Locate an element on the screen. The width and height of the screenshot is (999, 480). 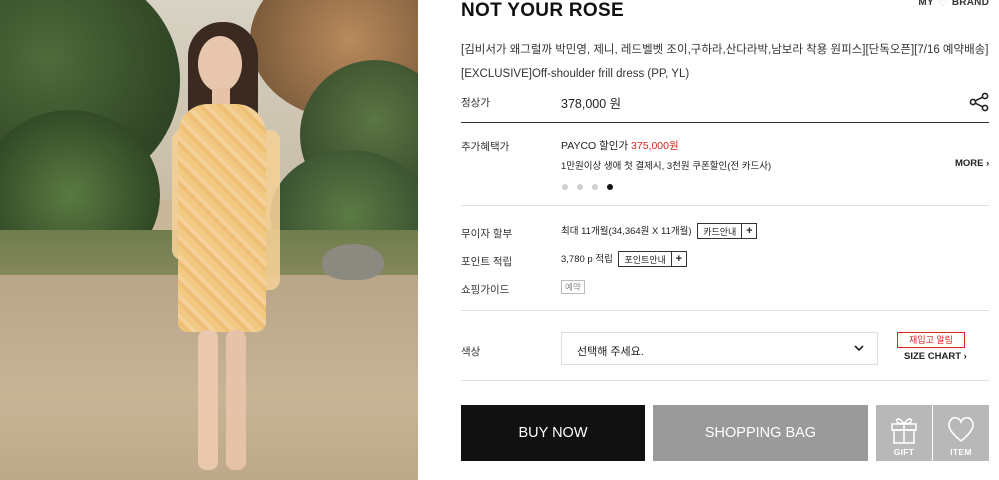
points-value: 3,780 p 적립 is located at coordinates (587, 259).